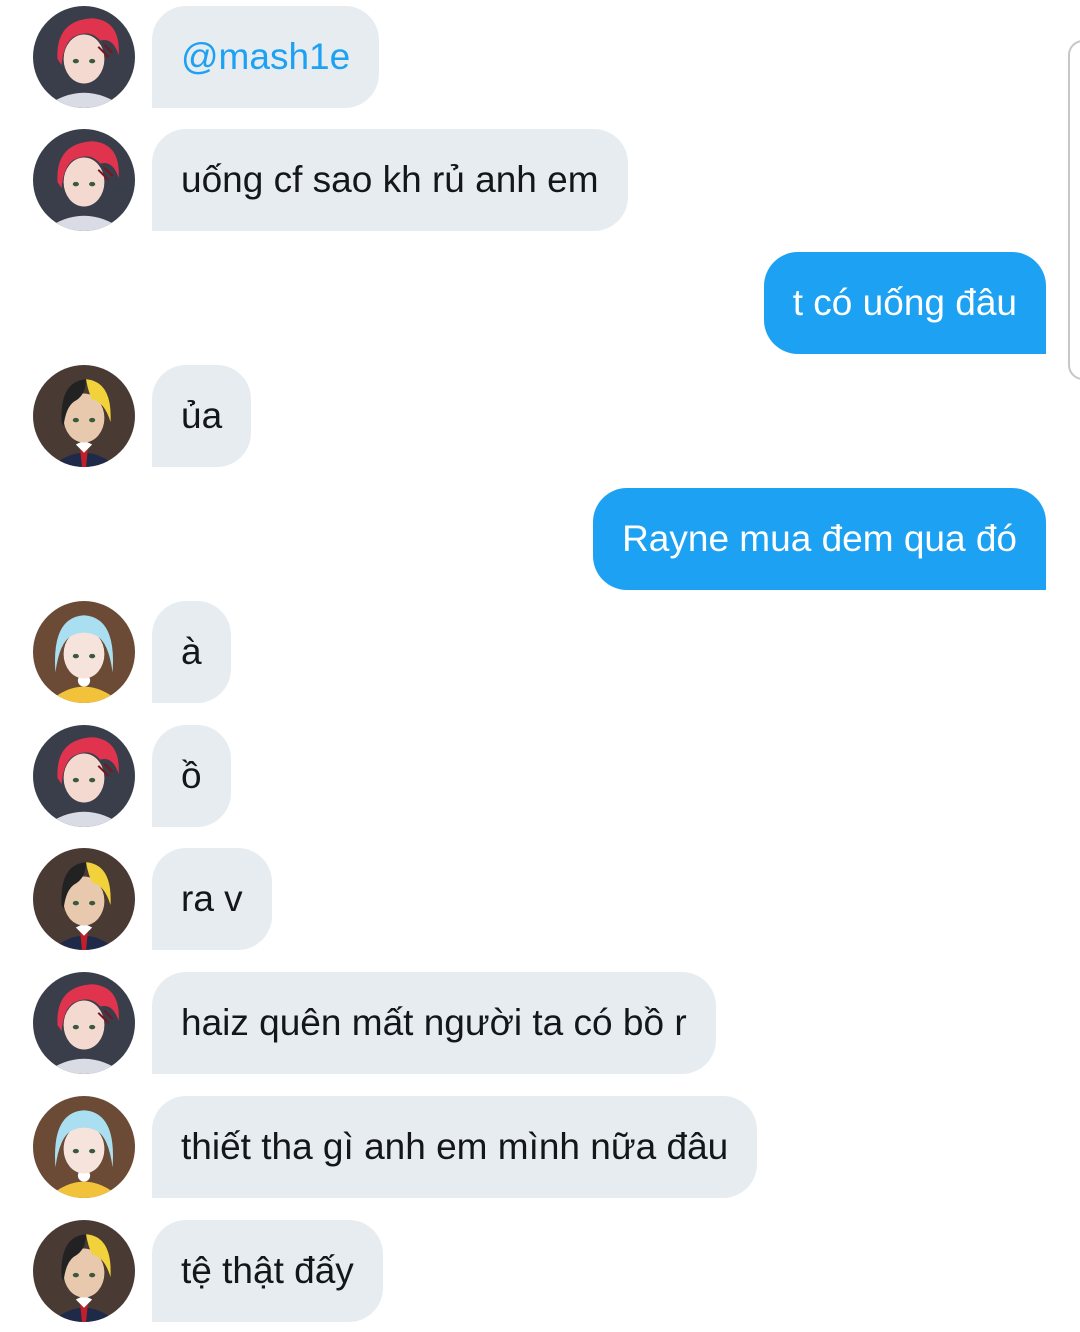  Describe the element at coordinates (540, 1271) in the screenshot. I see `message-row: tệ thật đấy` at that location.